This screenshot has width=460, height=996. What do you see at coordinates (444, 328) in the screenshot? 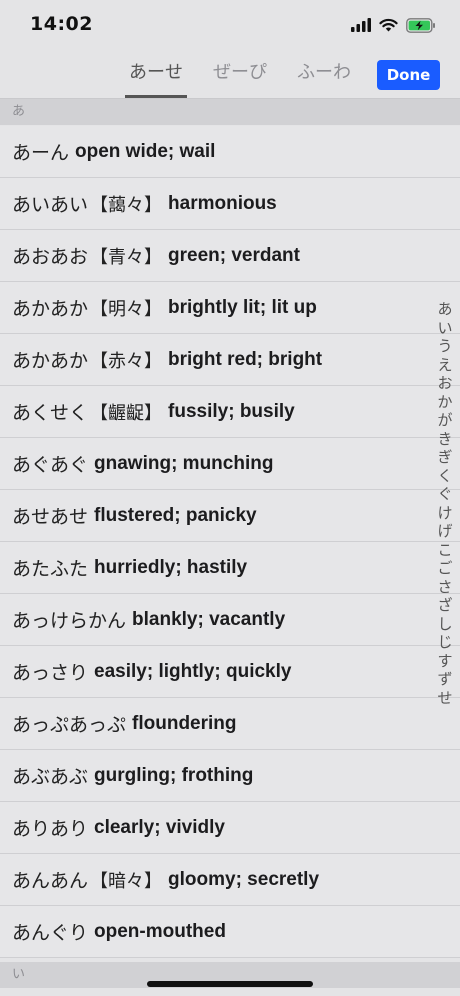
I see `index-item: い` at bounding box center [444, 328].